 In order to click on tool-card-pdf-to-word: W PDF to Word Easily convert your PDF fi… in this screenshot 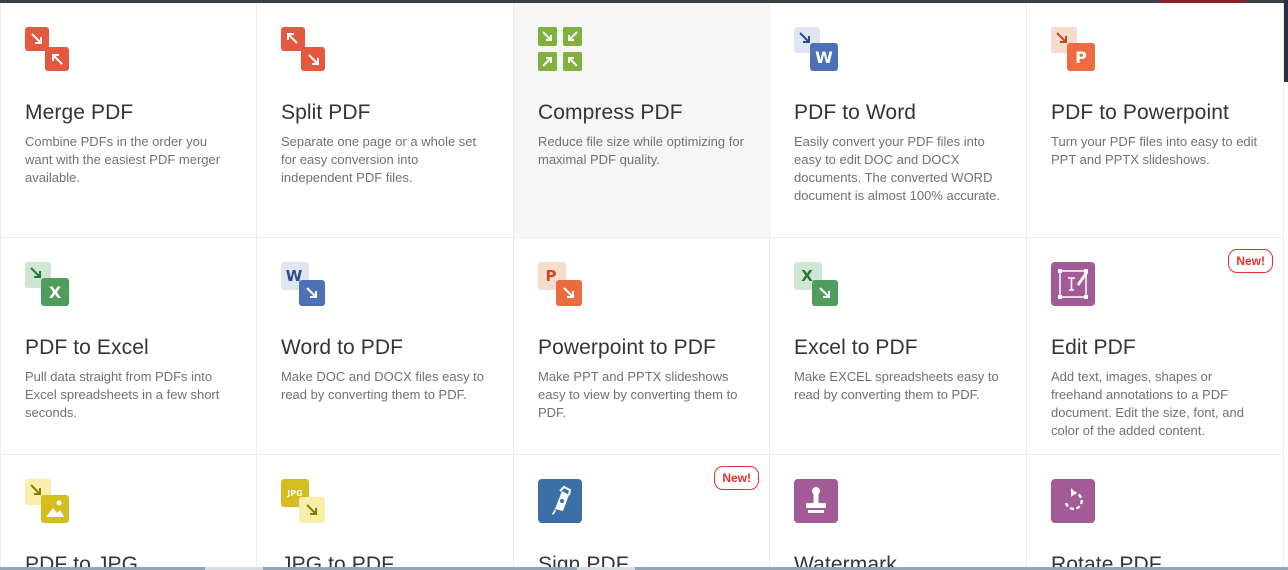, I will do `click(898, 120)`.